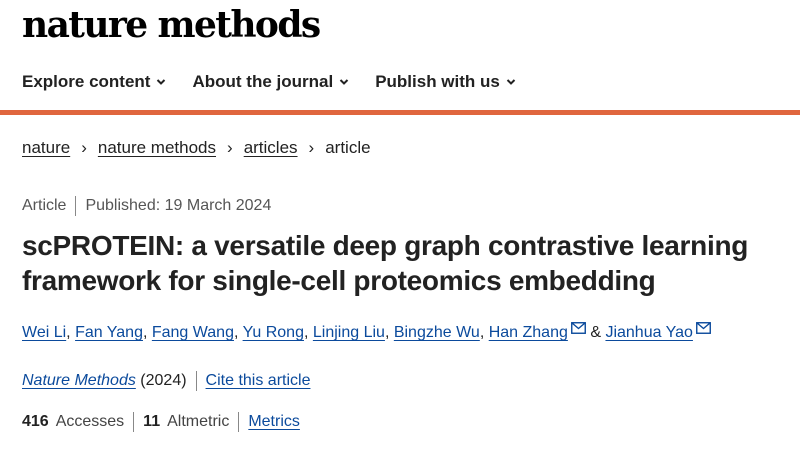 This screenshot has width=800, height=449. I want to click on author-link: Fan Yang, so click(109, 332).